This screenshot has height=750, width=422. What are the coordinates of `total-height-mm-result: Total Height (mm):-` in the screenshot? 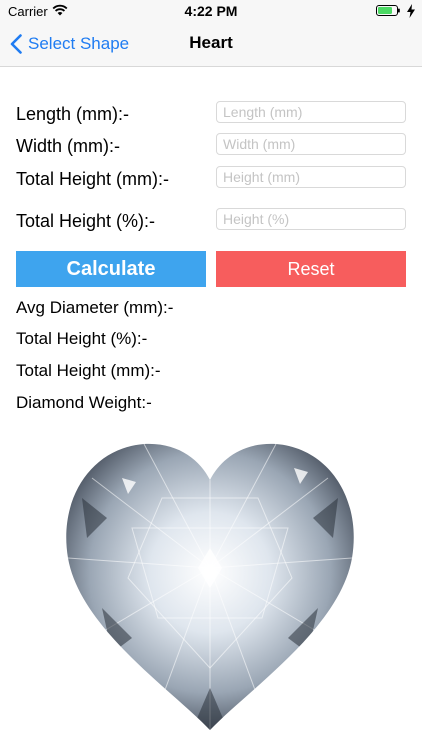 It's located at (88, 370).